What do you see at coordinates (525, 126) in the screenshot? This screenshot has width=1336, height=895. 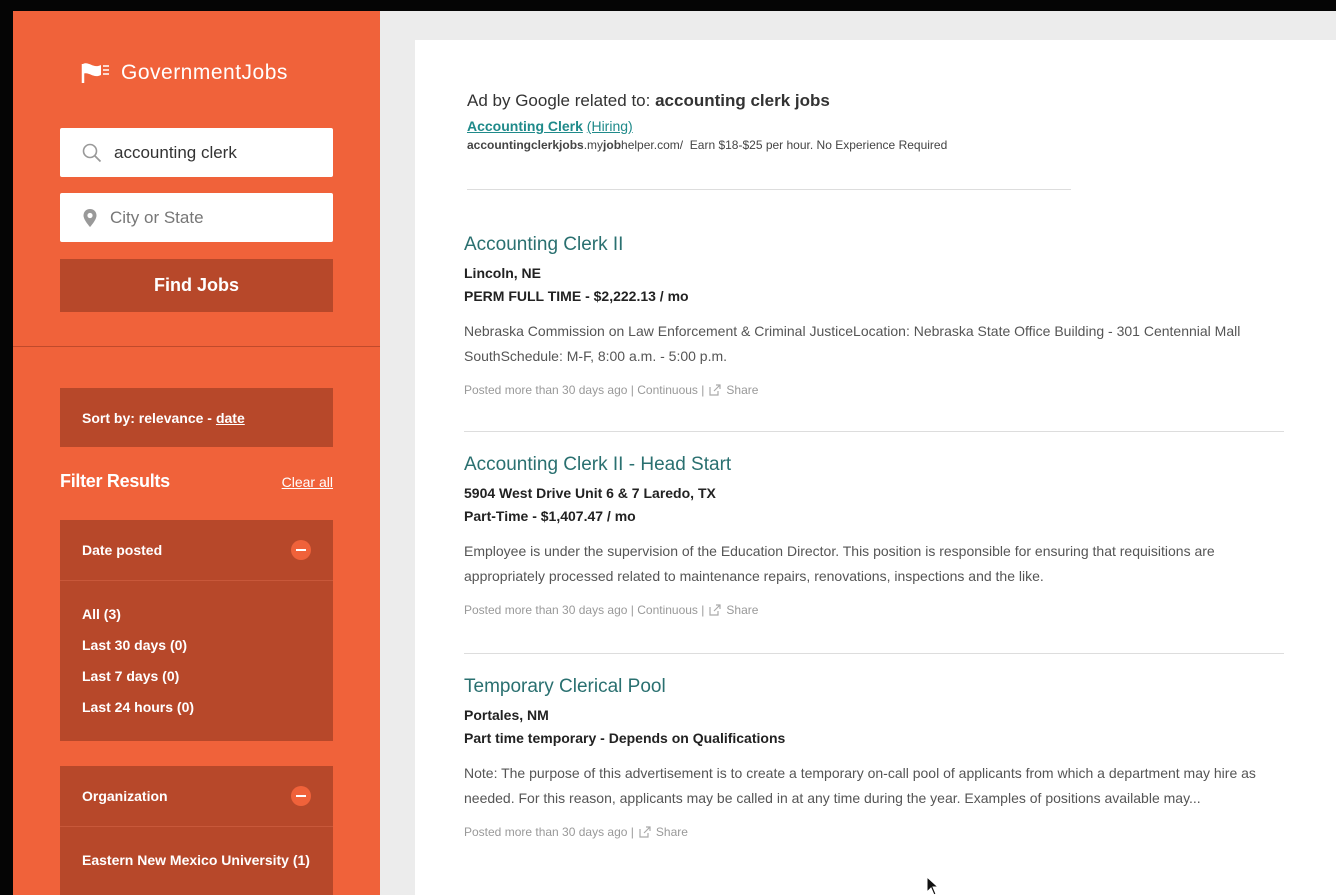 I see `ad-title: Accounting Clerk` at bounding box center [525, 126].